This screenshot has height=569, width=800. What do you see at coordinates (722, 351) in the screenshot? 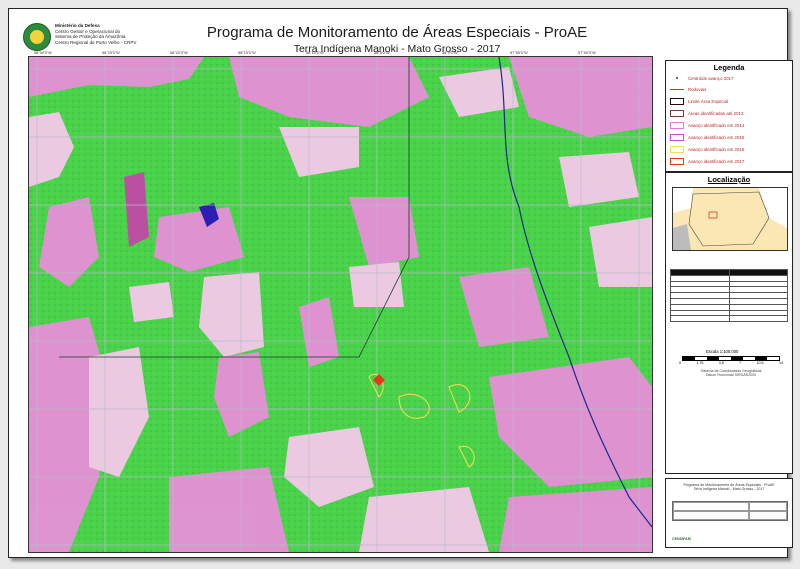
I see `scale-label: Escala 1:100.000` at bounding box center [722, 351].